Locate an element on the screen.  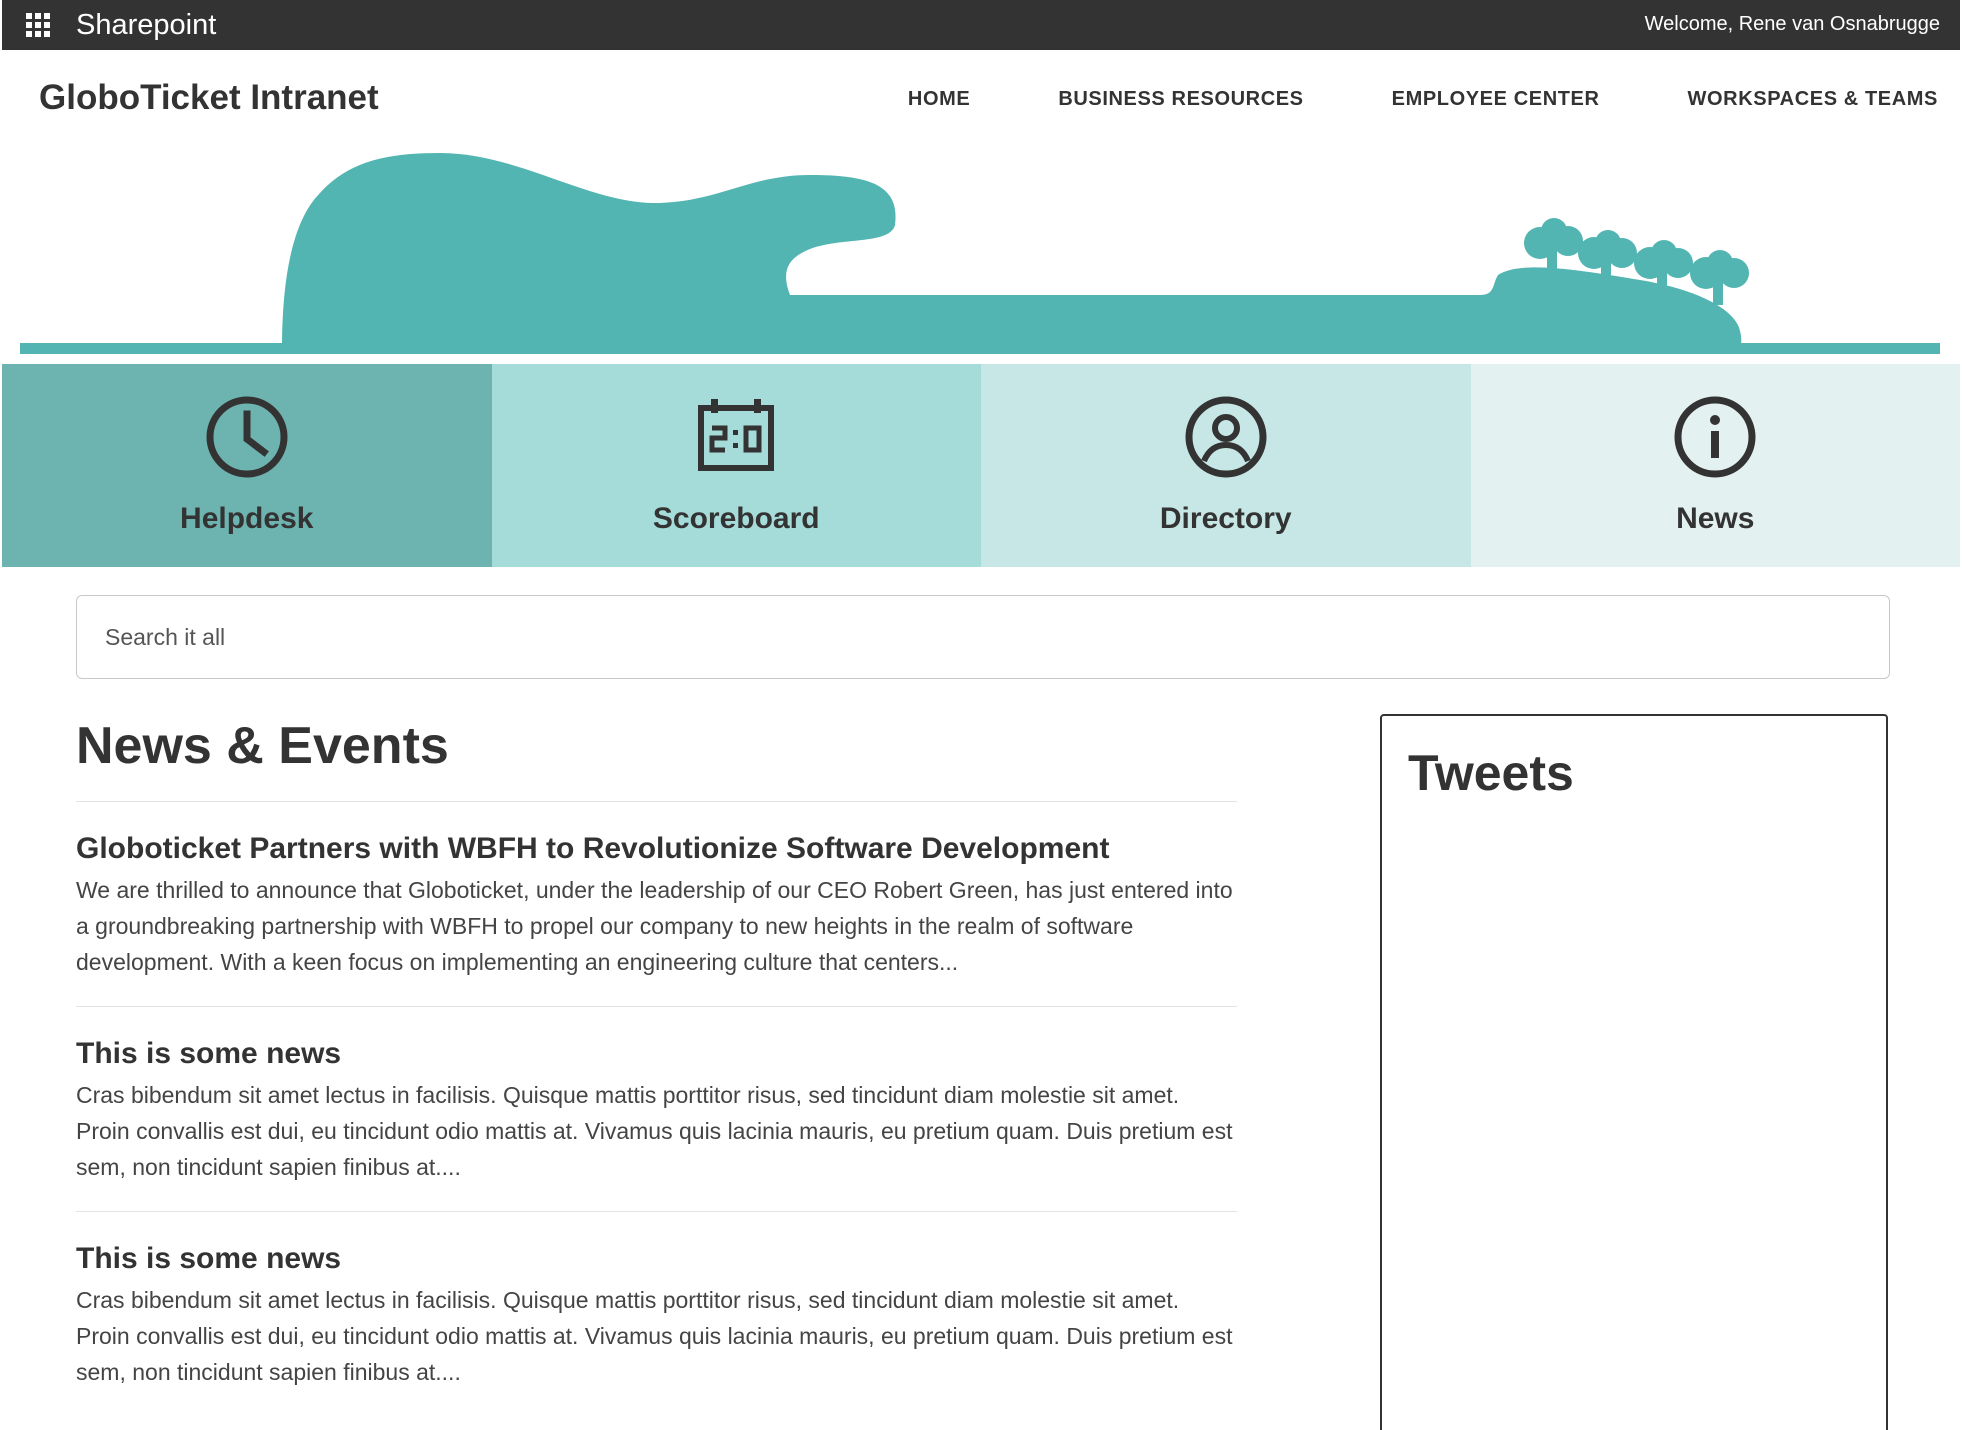
clock-icon is located at coordinates (247, 437).